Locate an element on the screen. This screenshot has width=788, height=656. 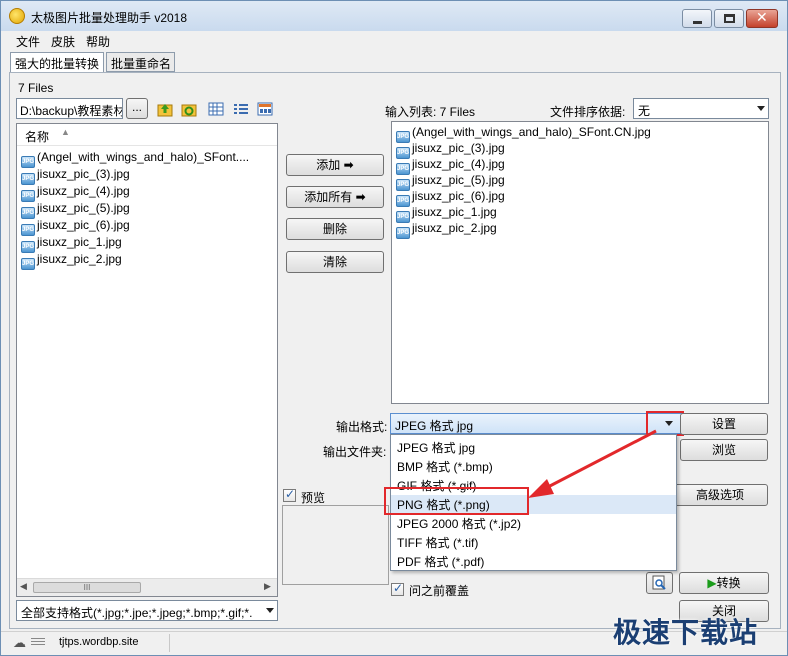
watermark: 极速下载站 is located at coordinates (686, 632).